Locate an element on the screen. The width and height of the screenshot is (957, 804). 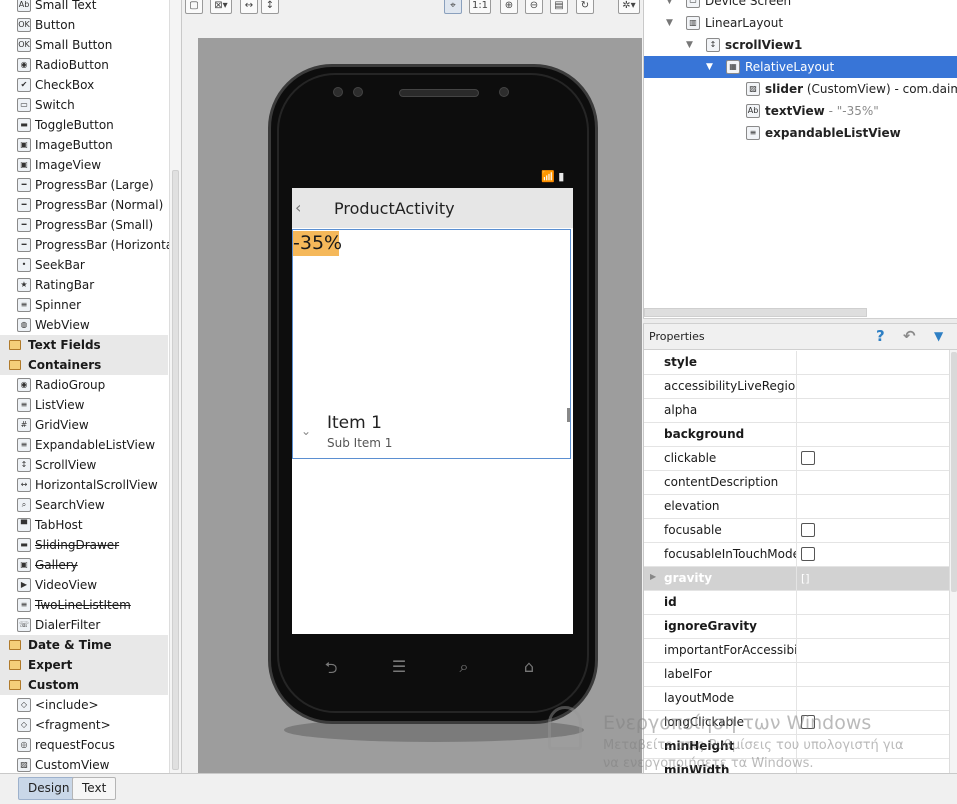
palette-item: ≡ Spinner is located at coordinates (84, 305).